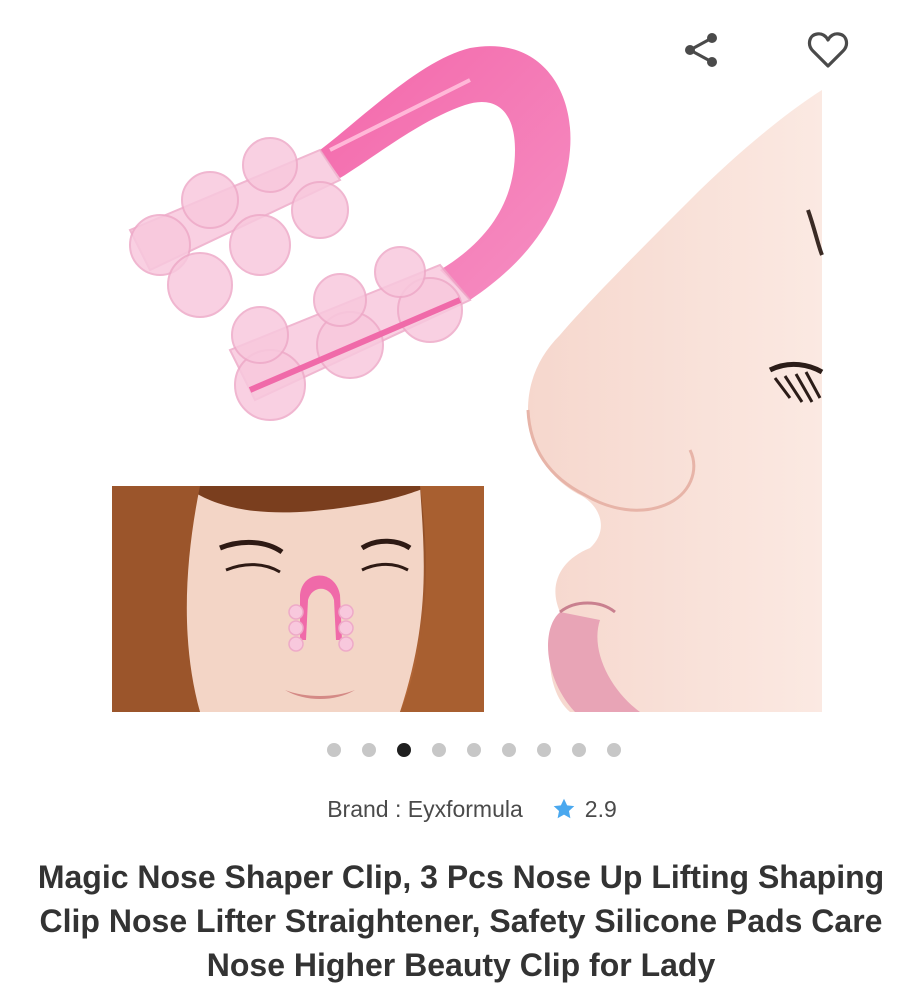 This screenshot has width=922, height=1000. I want to click on wishlist-button, so click(828, 50).